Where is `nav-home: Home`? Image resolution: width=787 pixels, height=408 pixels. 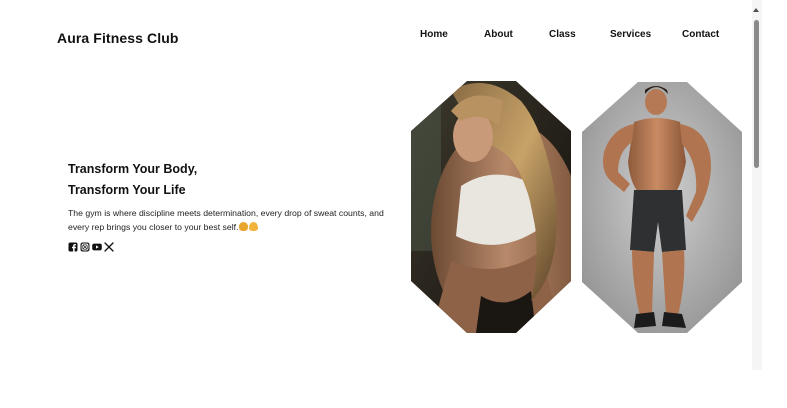 nav-home: Home is located at coordinates (434, 34).